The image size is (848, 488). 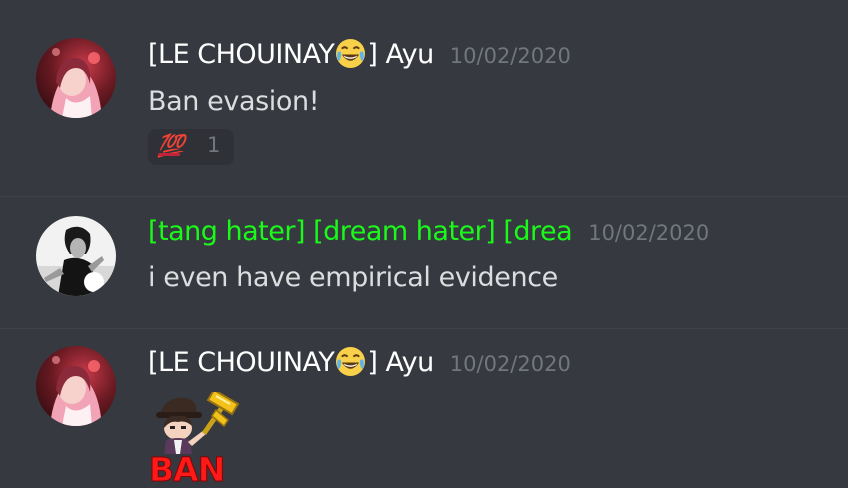 I want to click on ban-hammer-sticker: BAN, so click(x=196, y=438).